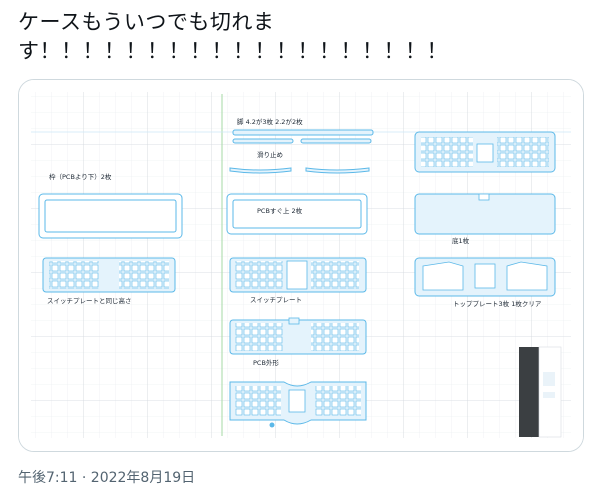 The height and width of the screenshot is (499, 602). I want to click on tweet-text-line-1: ケースもういつでも切れま, so click(146, 22).